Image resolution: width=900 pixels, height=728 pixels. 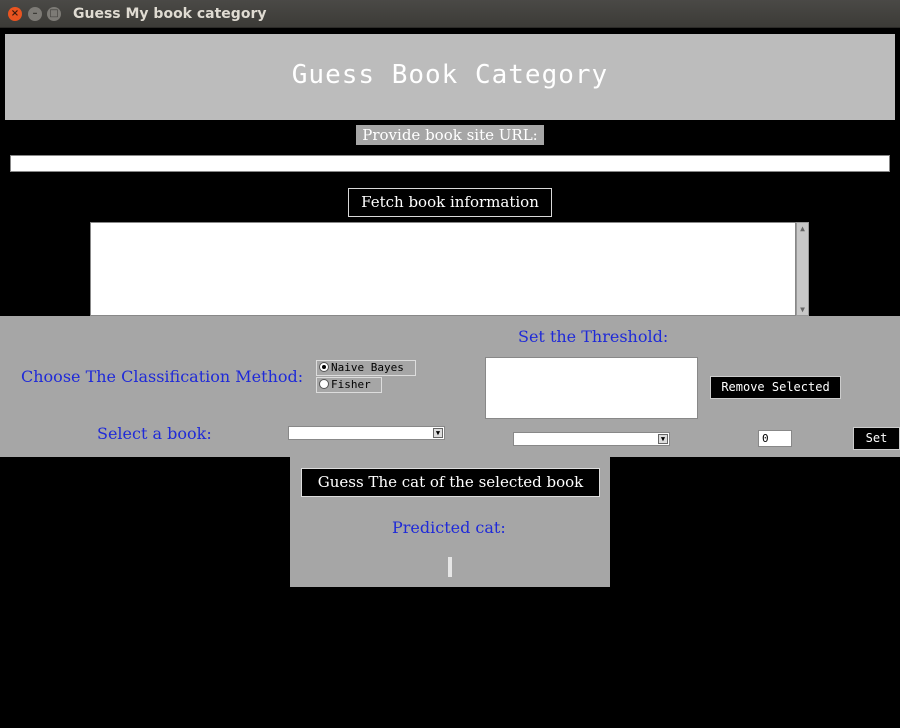 What do you see at coordinates (443, 269) in the screenshot?
I see `book-info-textarea` at bounding box center [443, 269].